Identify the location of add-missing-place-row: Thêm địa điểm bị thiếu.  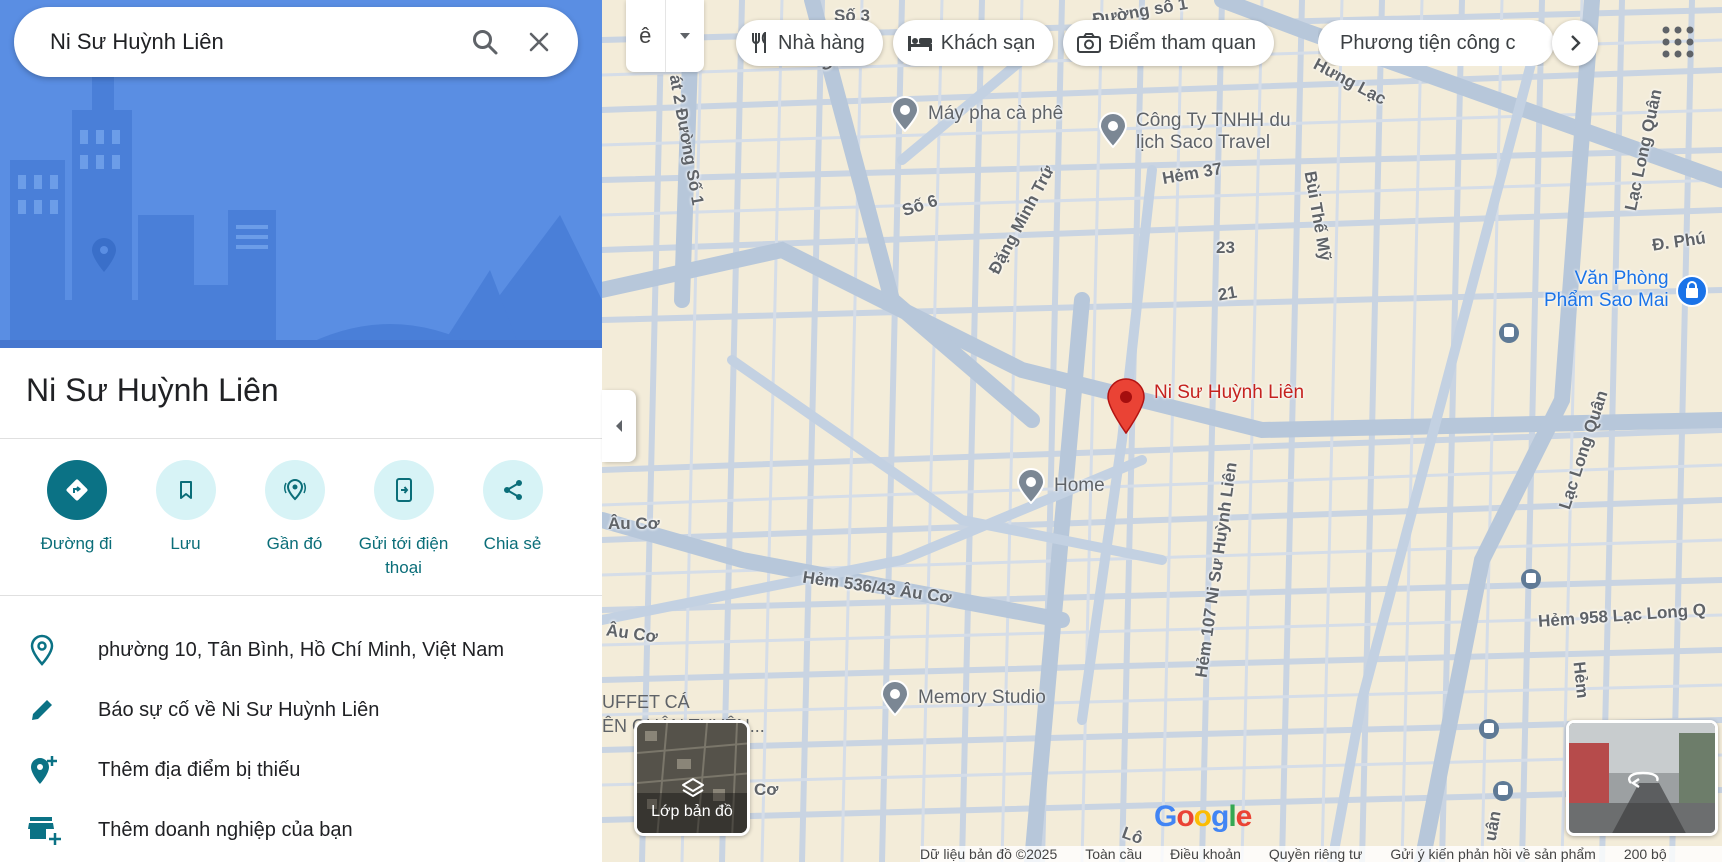
(301, 770).